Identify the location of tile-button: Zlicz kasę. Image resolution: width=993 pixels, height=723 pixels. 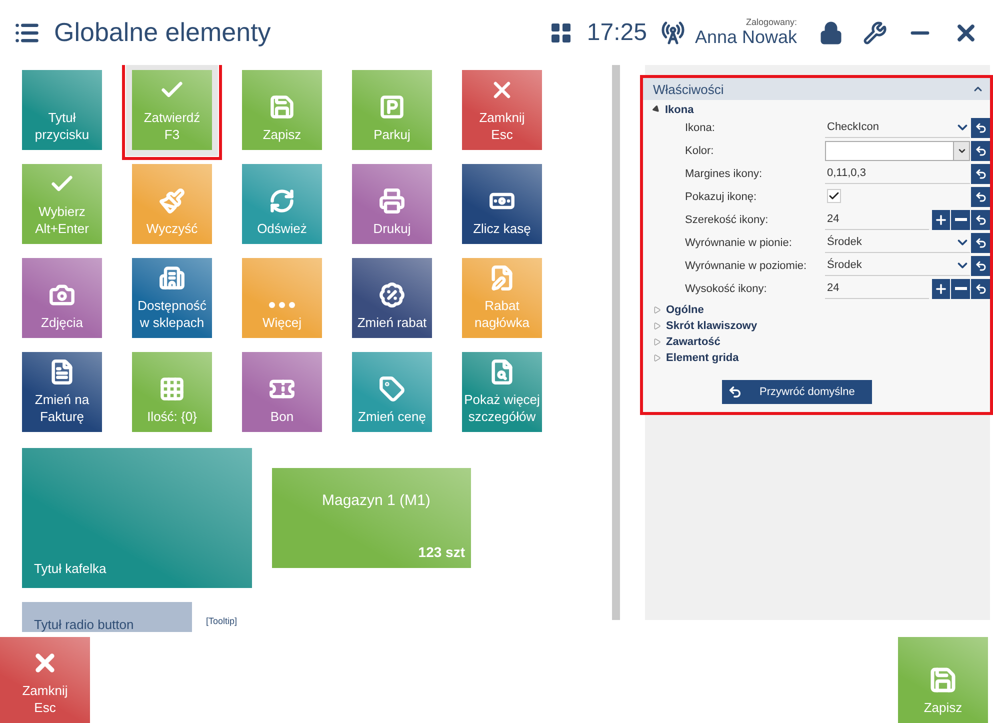
(502, 204).